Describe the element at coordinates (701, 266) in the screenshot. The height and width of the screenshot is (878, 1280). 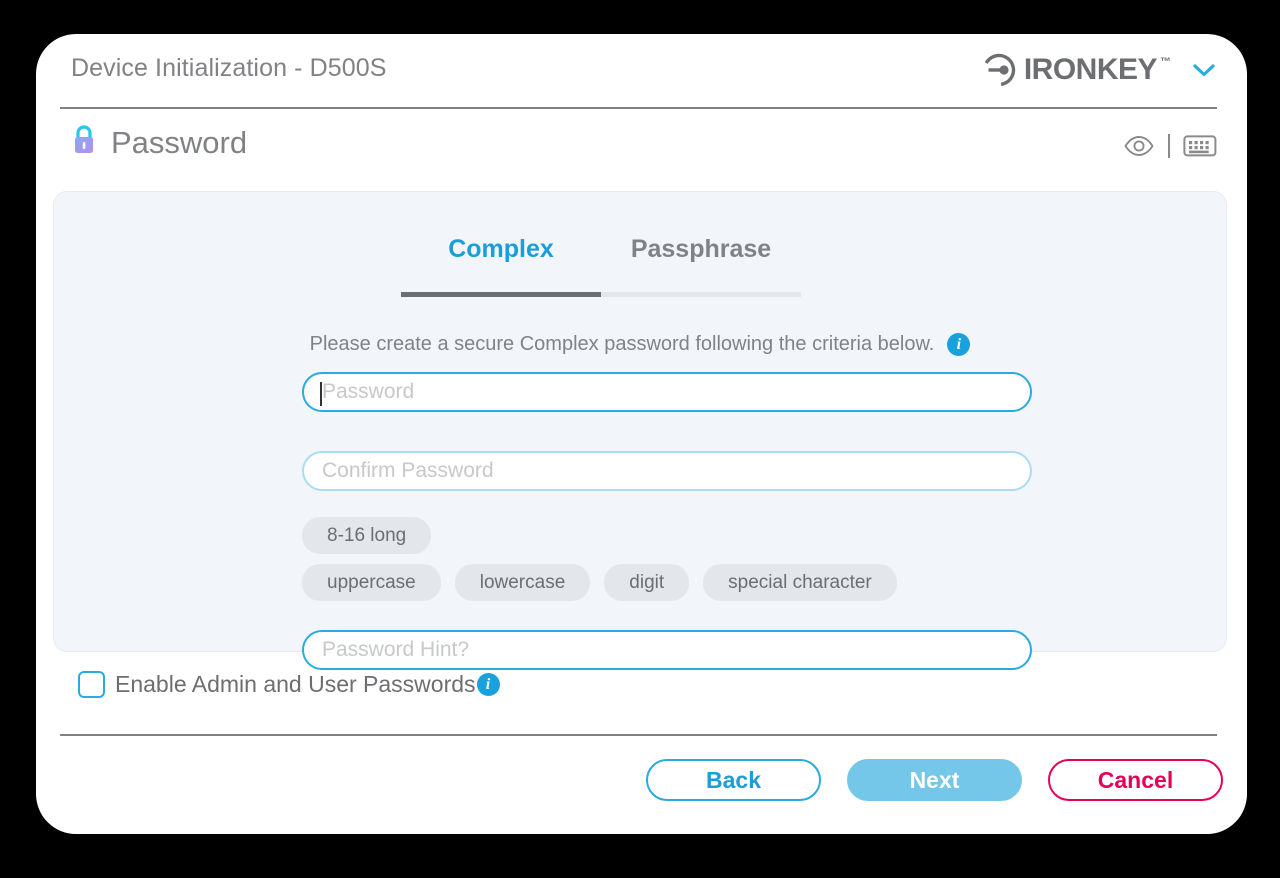
I see `tab-passphrase: Passphrase` at that location.